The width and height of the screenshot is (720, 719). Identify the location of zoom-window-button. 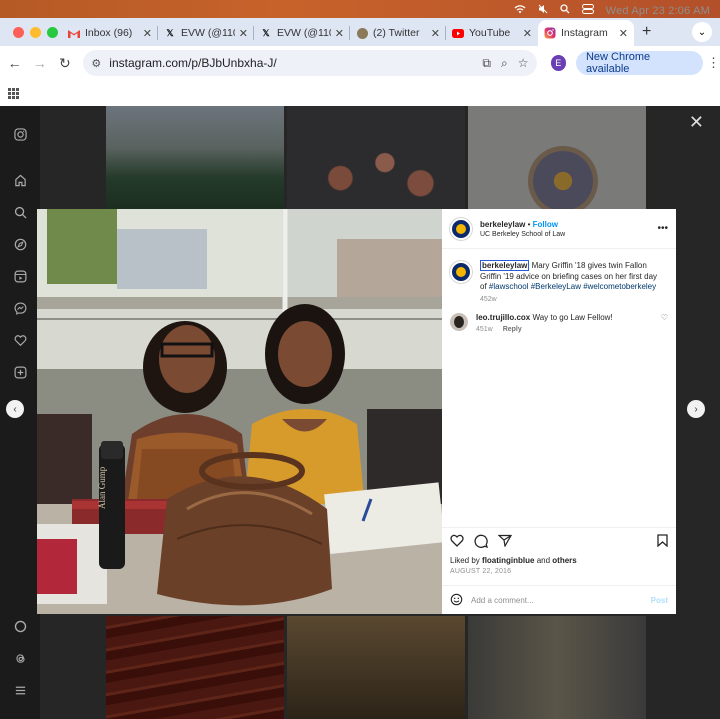
(52, 32).